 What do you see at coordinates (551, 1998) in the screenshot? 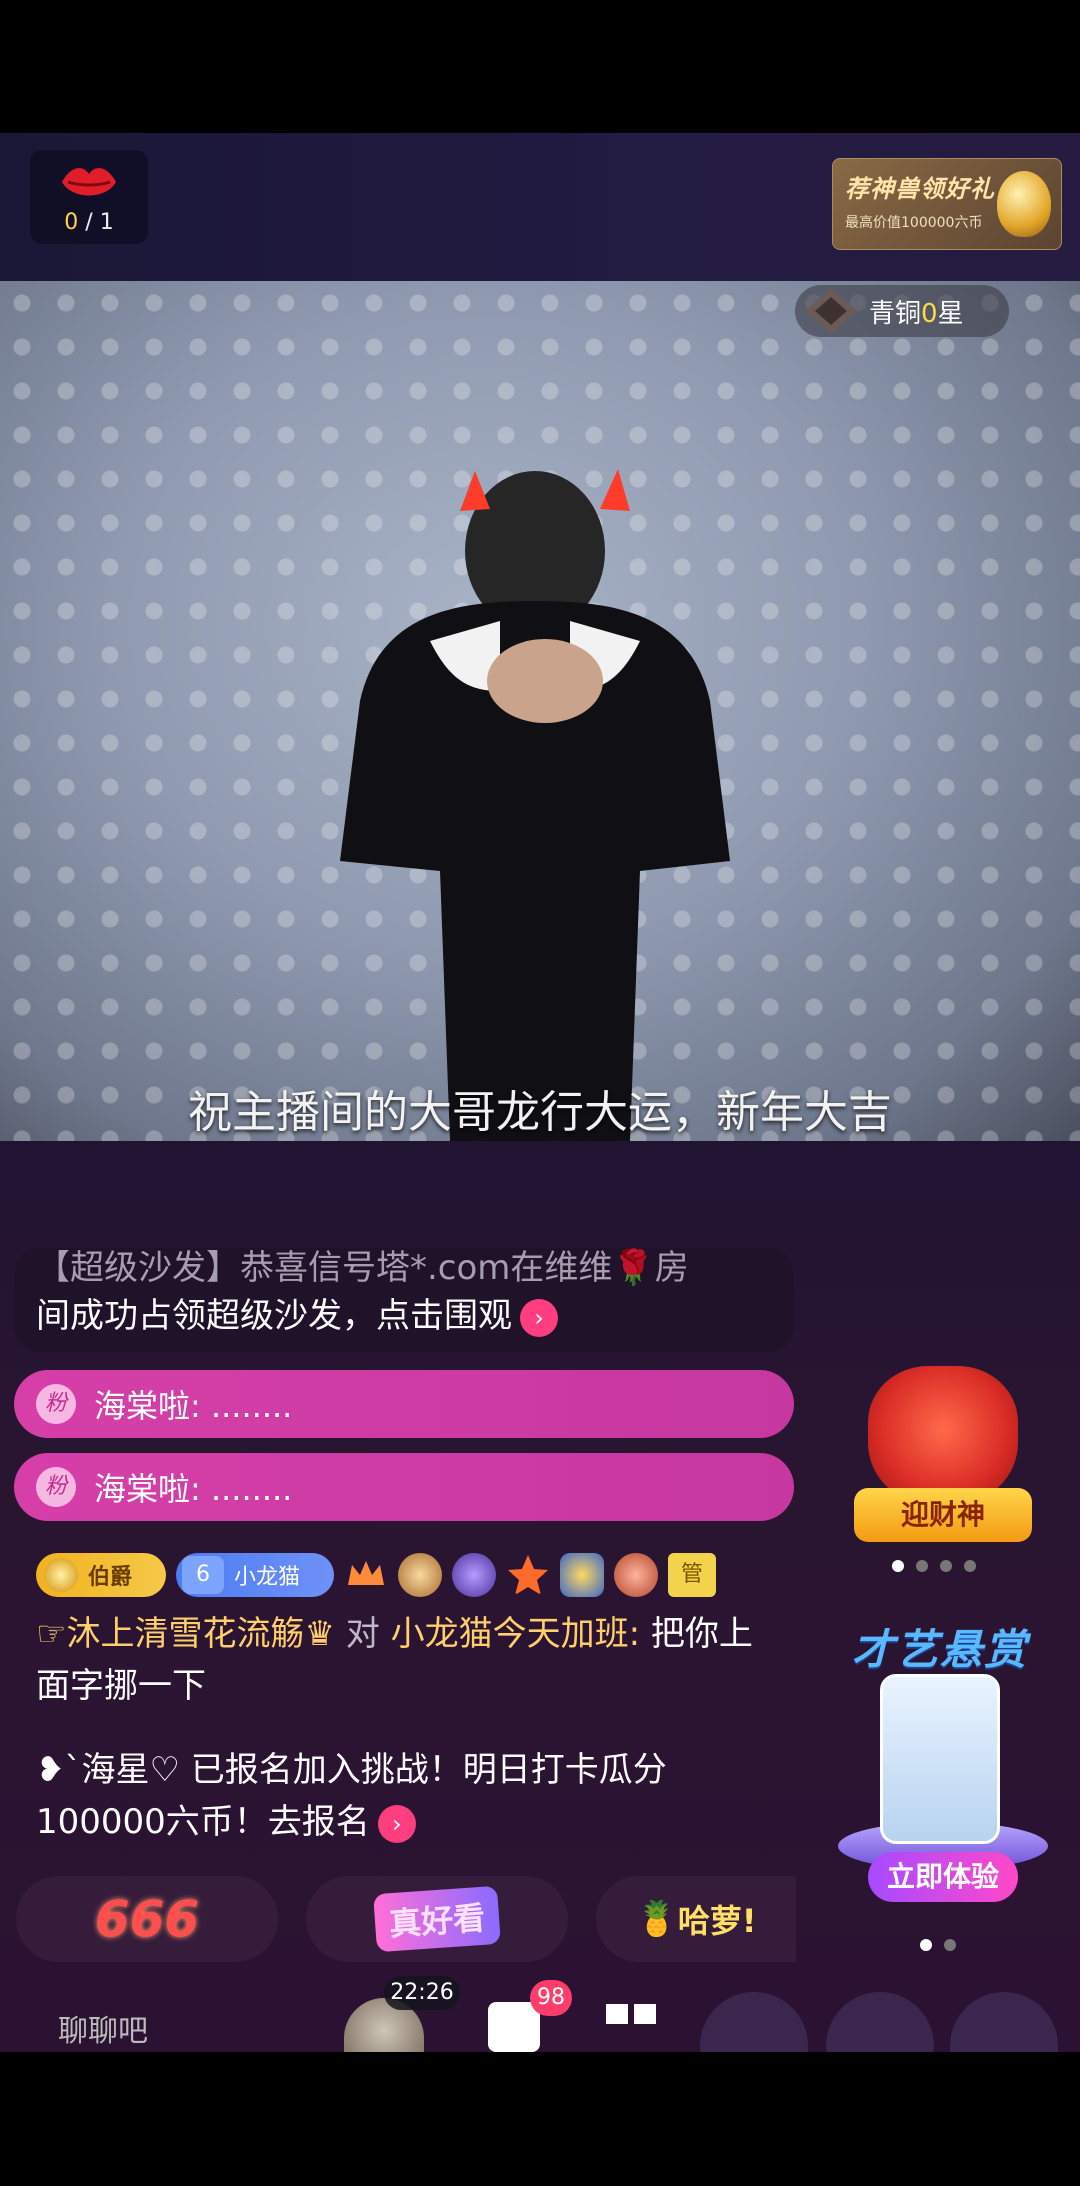
I see `unread-count-badge: 98` at bounding box center [551, 1998].